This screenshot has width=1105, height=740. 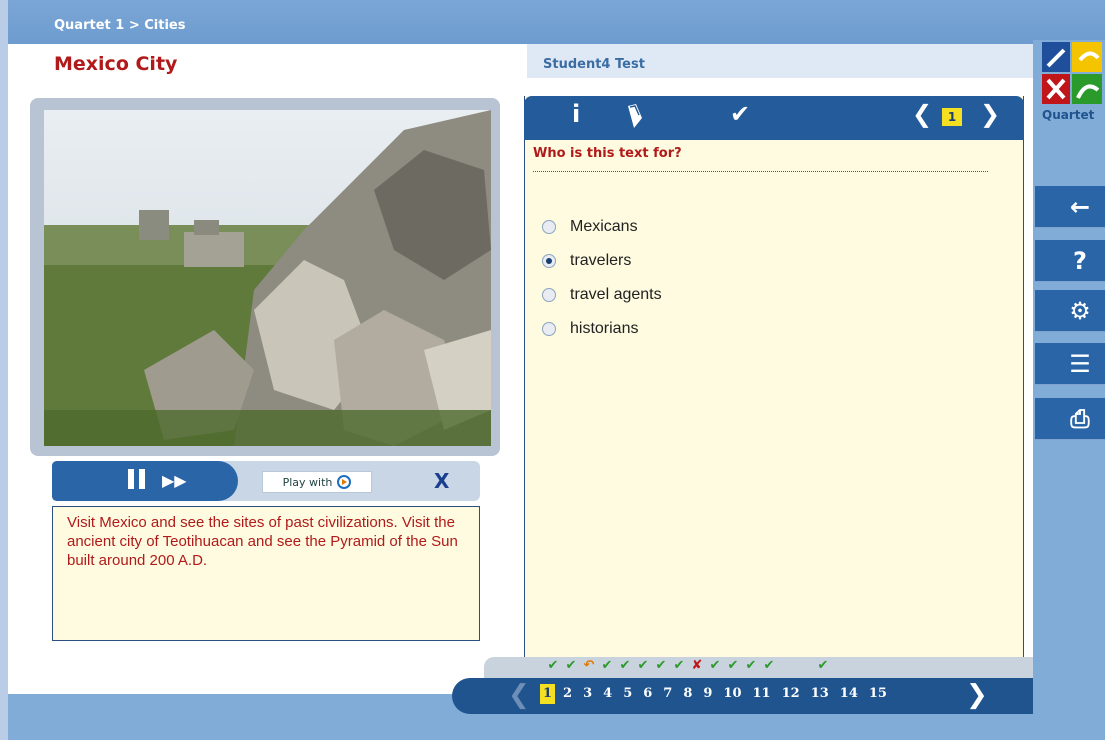 I want to click on media-controls-main: ▶▶, so click(x=145, y=481).